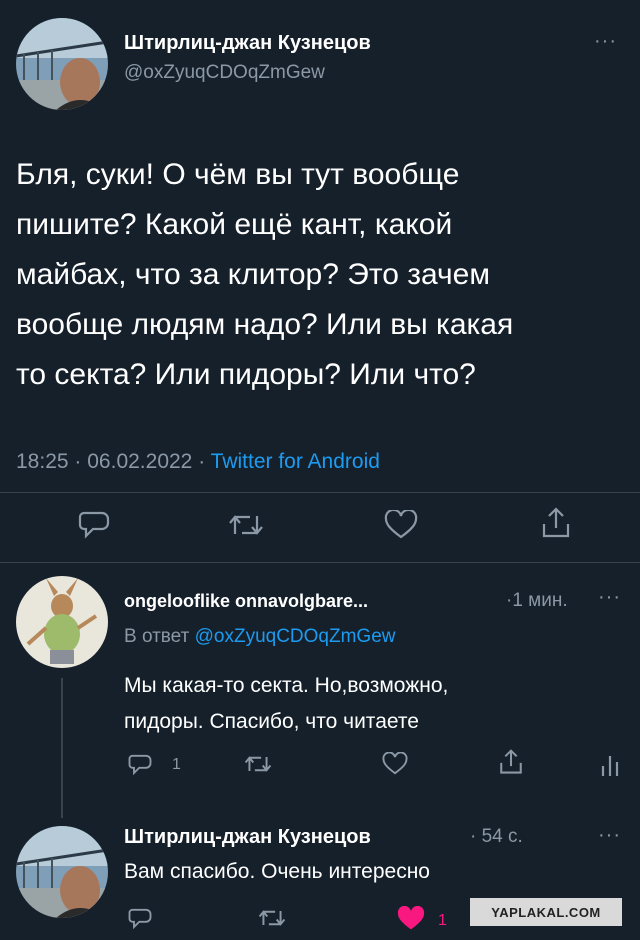  Describe the element at coordinates (271, 721) in the screenshot. I see `reply-text-line: пидоры. Спасибо, что читаете` at that location.